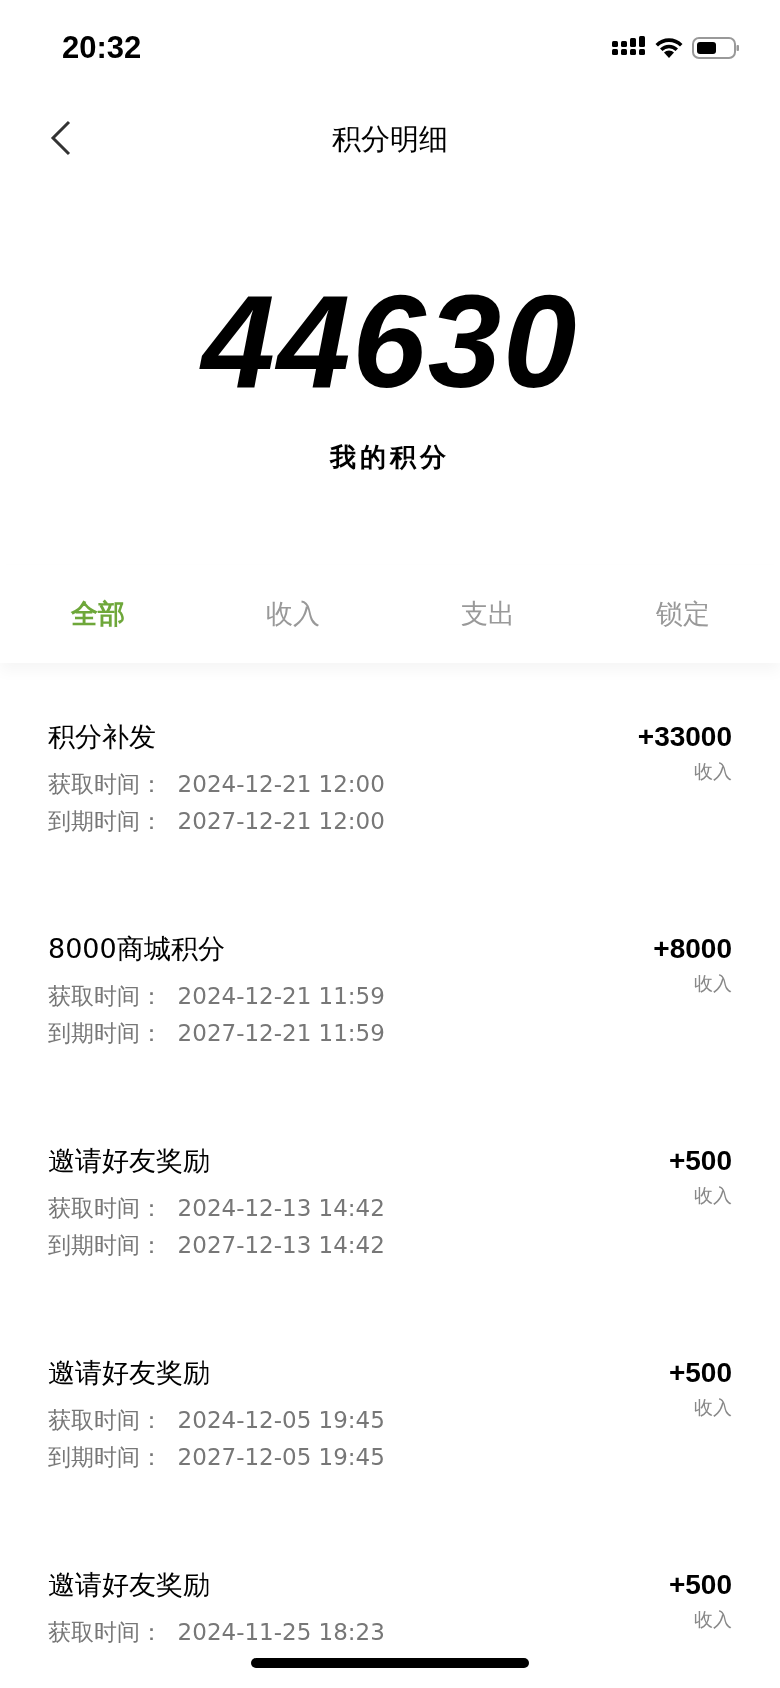 This screenshot has height=1688, width=780. What do you see at coordinates (102, 737) in the screenshot?
I see `record-title: 积分补发` at bounding box center [102, 737].